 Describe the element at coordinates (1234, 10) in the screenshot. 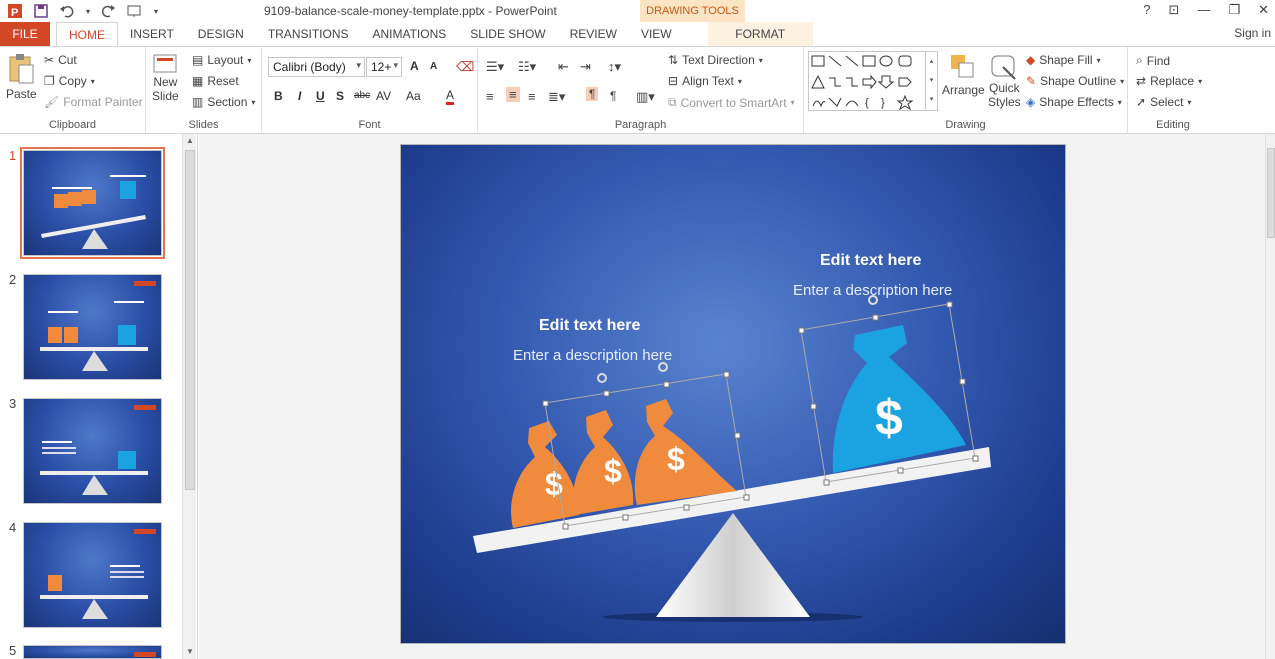

I see `restore-icon: ❐` at that location.